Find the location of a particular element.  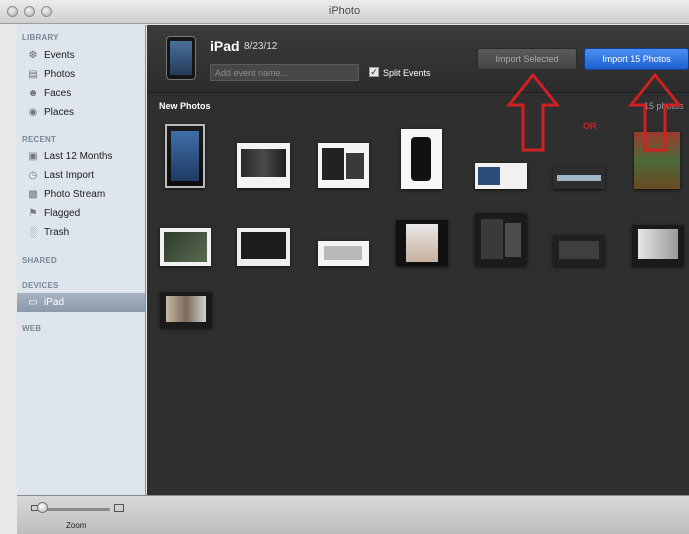

sidebar-item-label: Faces is located at coordinates (58, 93).